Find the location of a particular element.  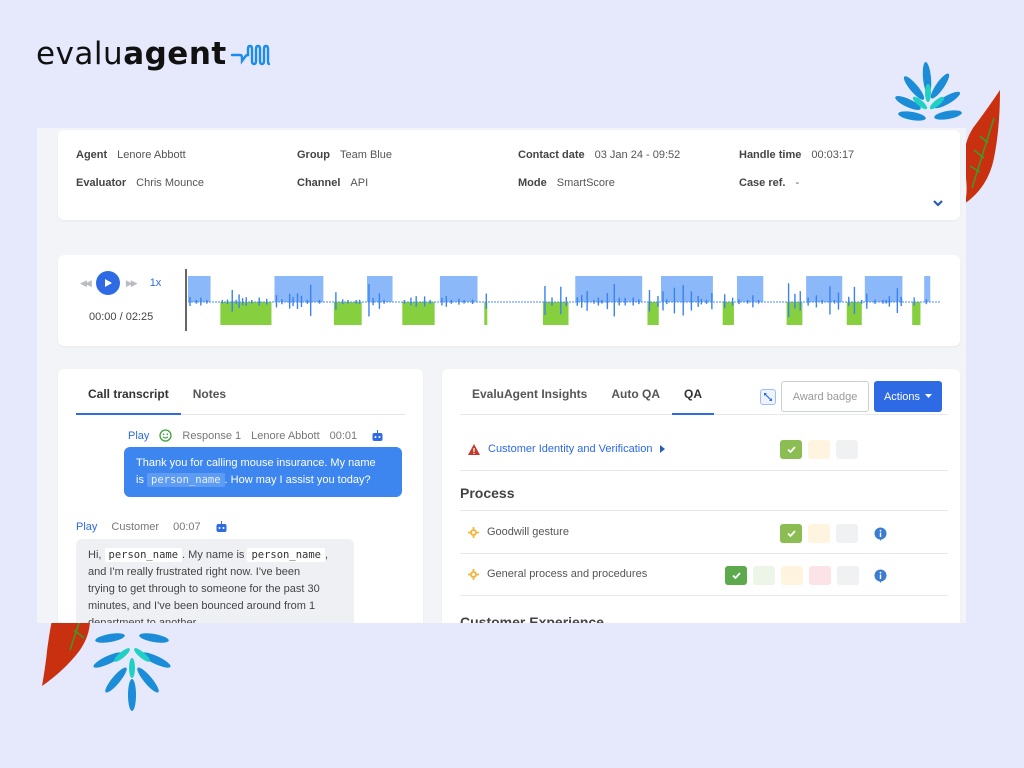

agent-label: Agent is located at coordinates (92, 155).